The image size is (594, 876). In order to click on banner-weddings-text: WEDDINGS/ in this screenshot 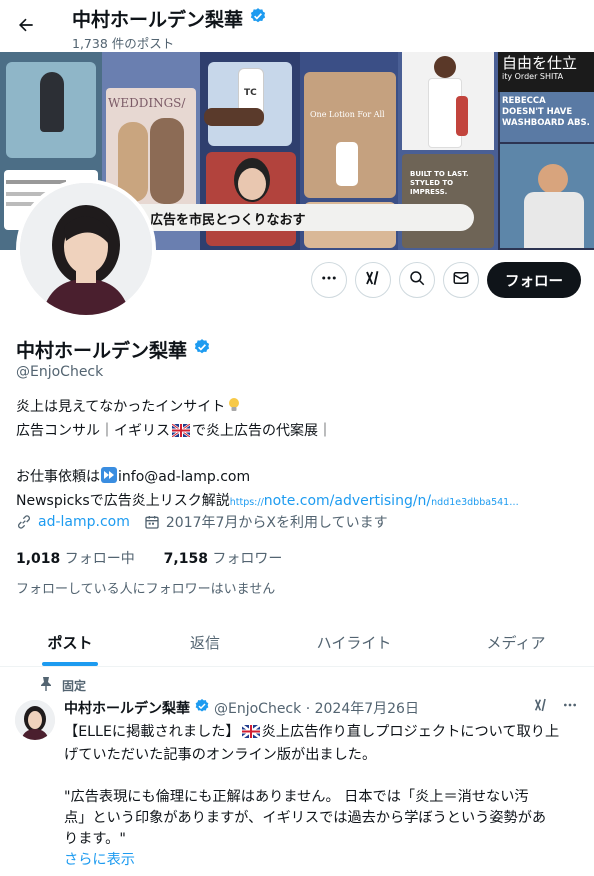, I will do `click(147, 103)`.